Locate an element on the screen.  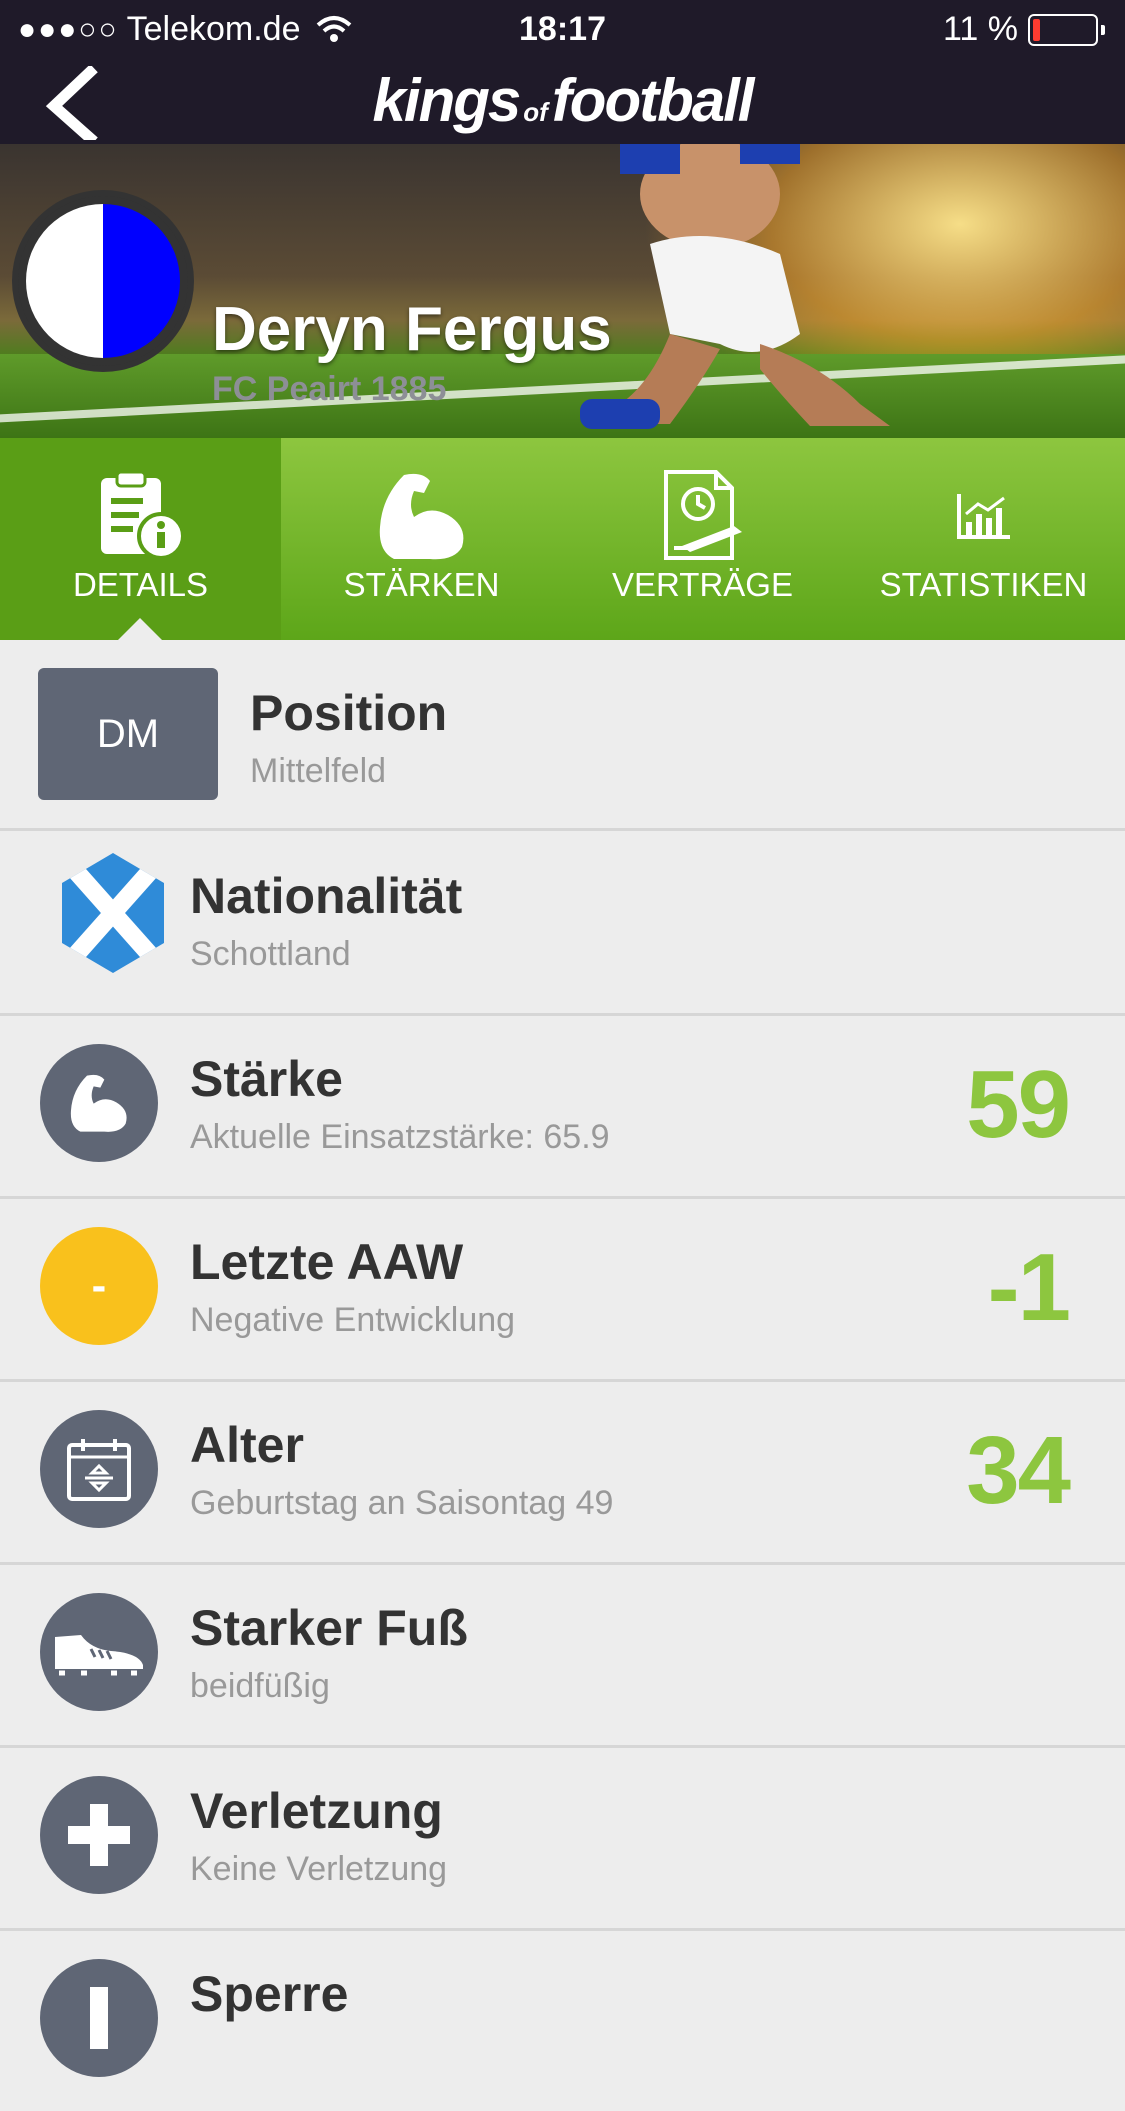
suspension-icon-circle is located at coordinates (99, 2018).